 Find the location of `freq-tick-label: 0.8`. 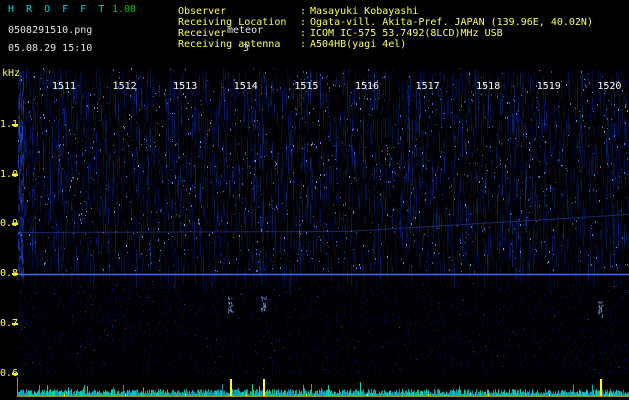

freq-tick-label: 0.8 is located at coordinates (9, 274).